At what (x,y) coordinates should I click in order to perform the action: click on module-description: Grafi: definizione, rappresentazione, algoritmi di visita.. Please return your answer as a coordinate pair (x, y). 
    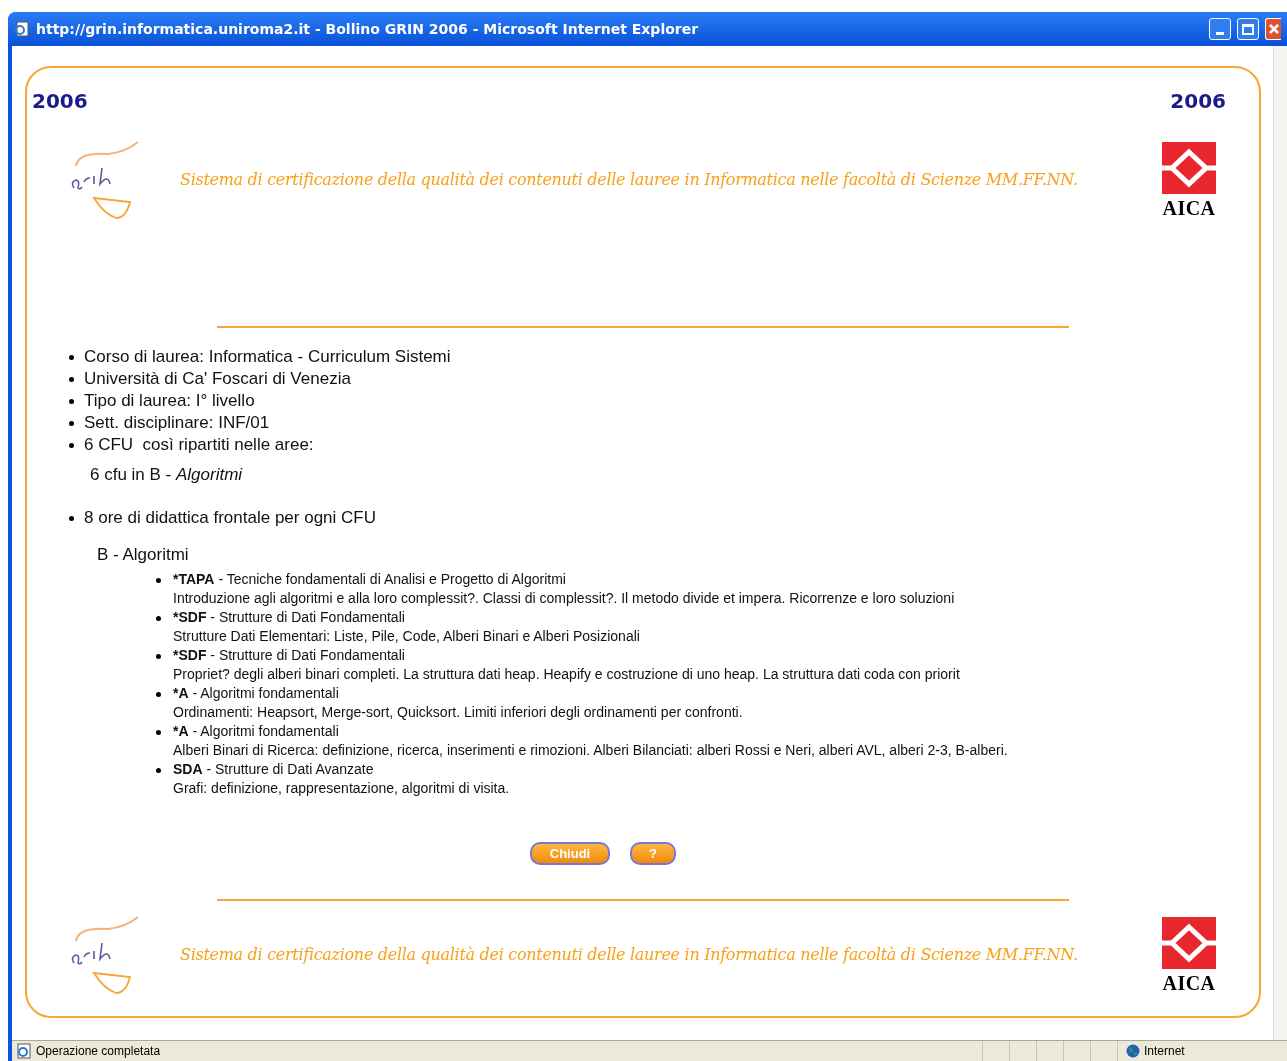
    Looking at the image, I should click on (341, 788).